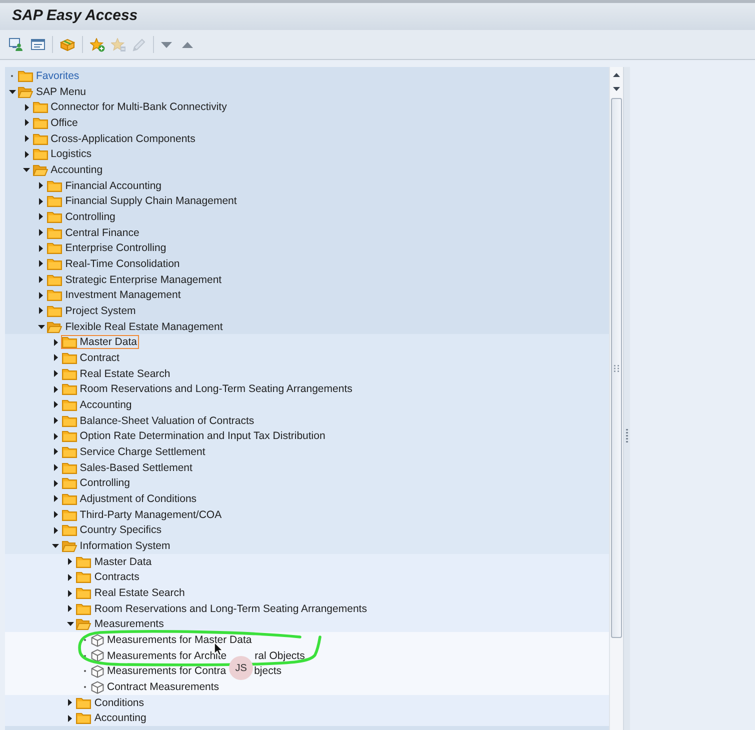 The image size is (755, 730). I want to click on tree-item: Information System, so click(116, 545).